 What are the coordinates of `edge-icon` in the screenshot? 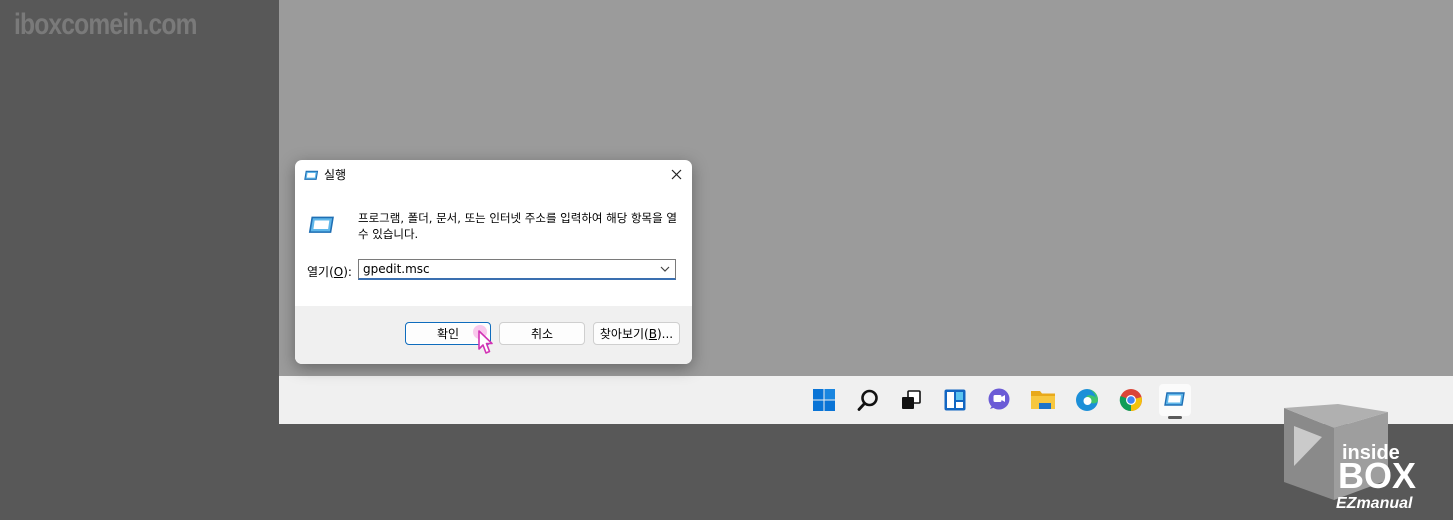 It's located at (1087, 400).